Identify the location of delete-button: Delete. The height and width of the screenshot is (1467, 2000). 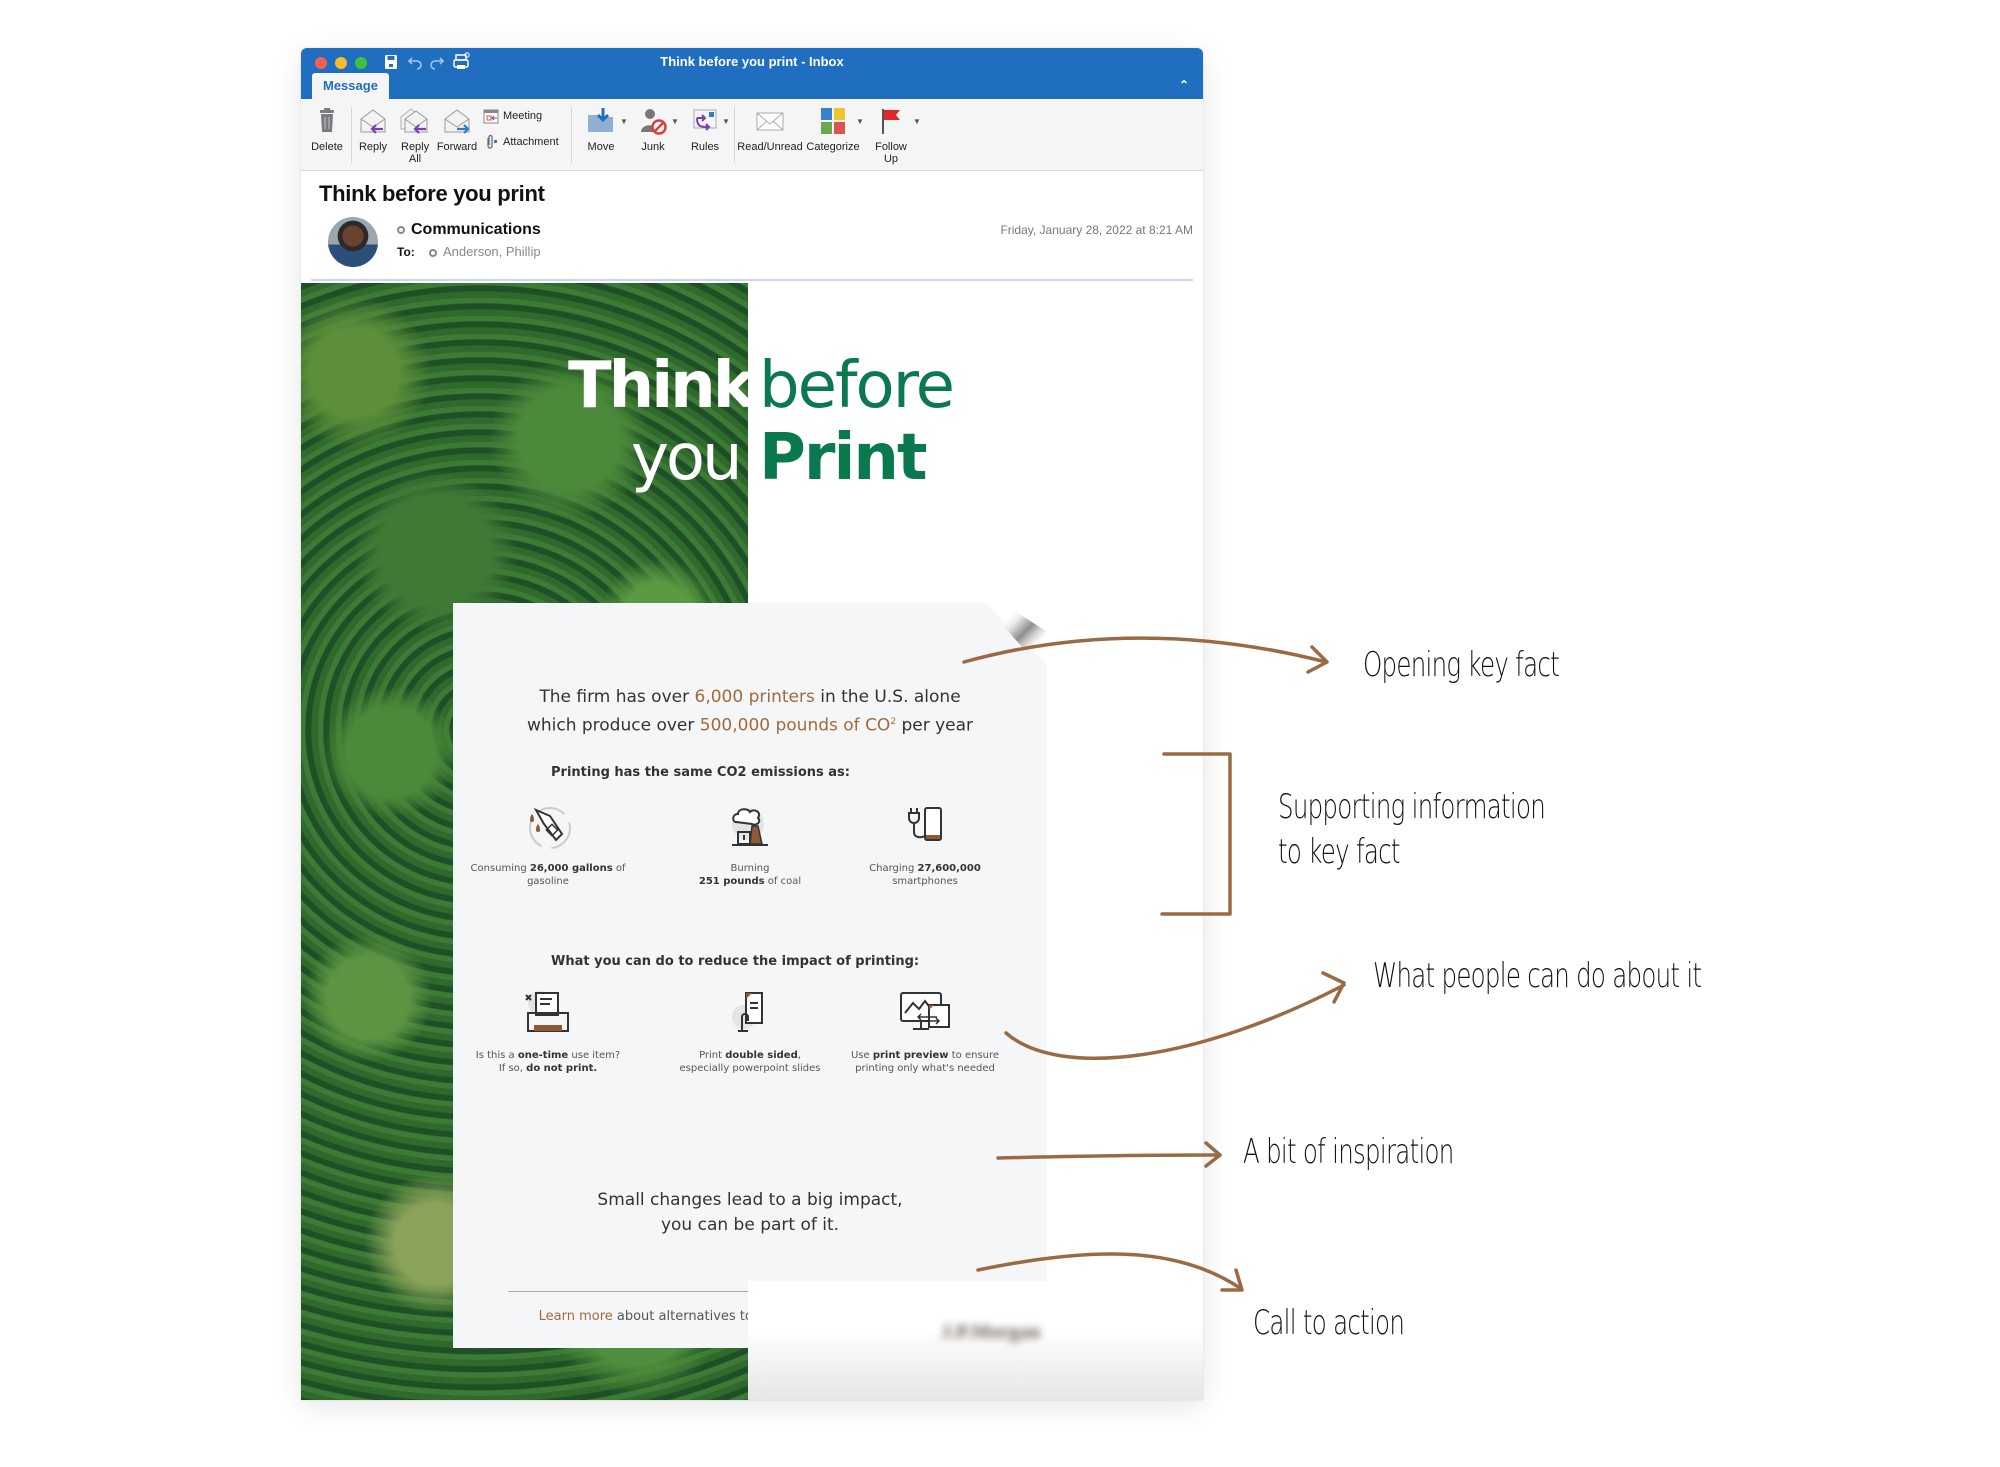
(327, 129).